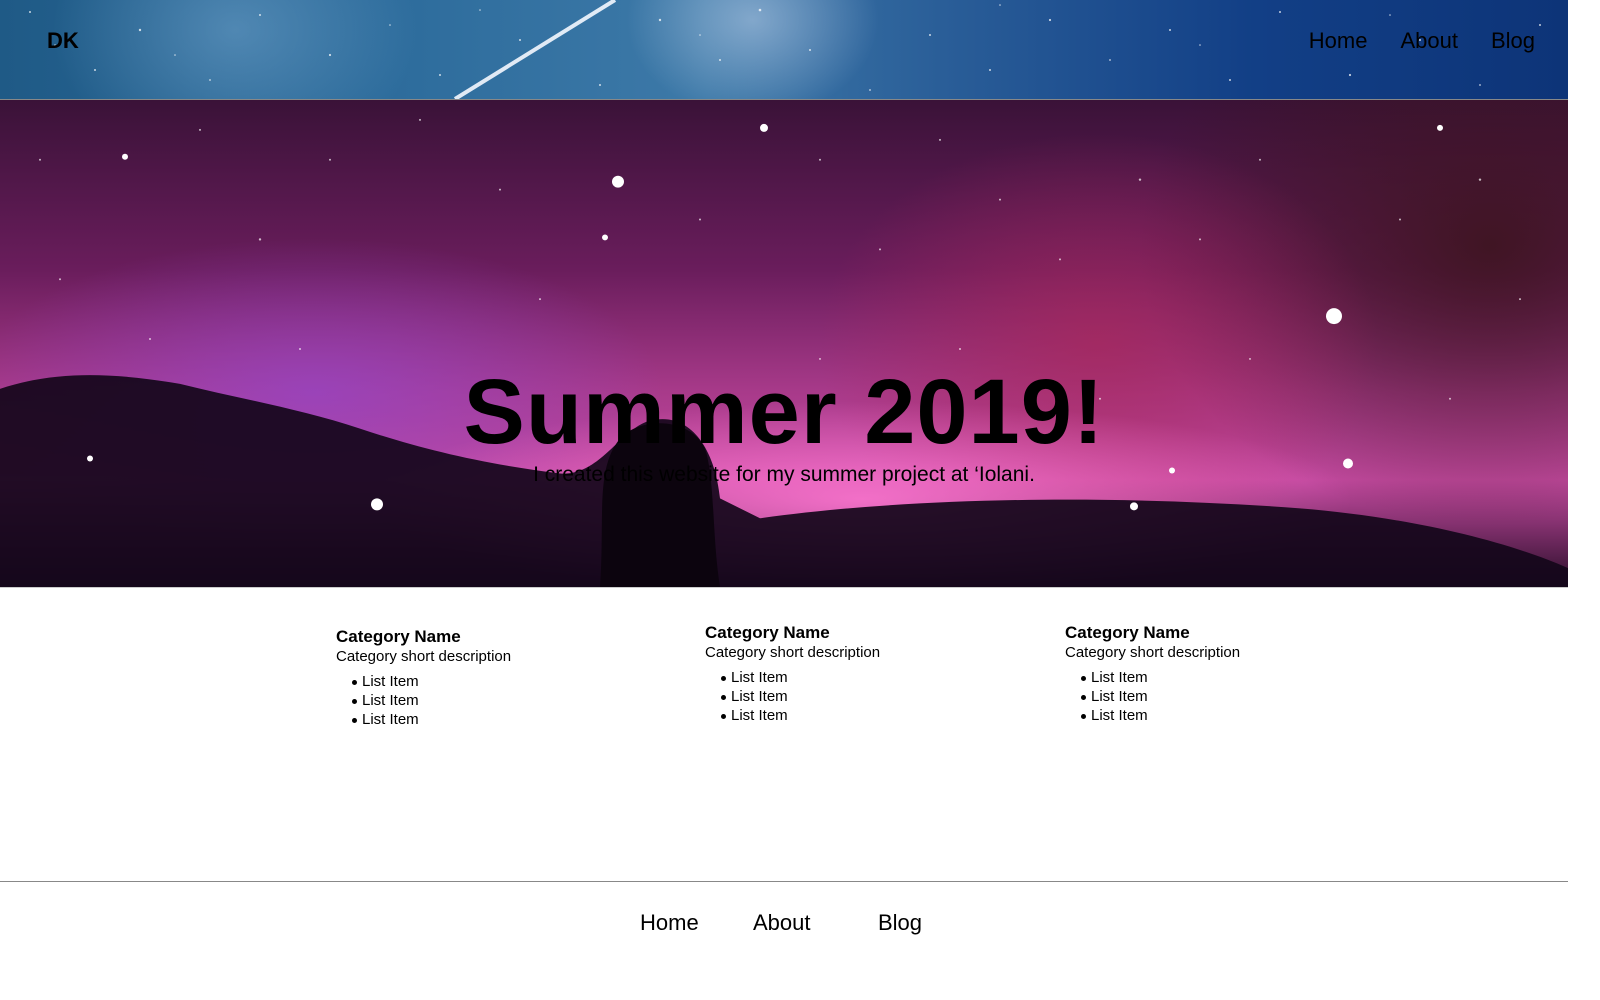 This screenshot has height=1000, width=1600. I want to click on nav-link-blog: Blog, so click(1513, 41).